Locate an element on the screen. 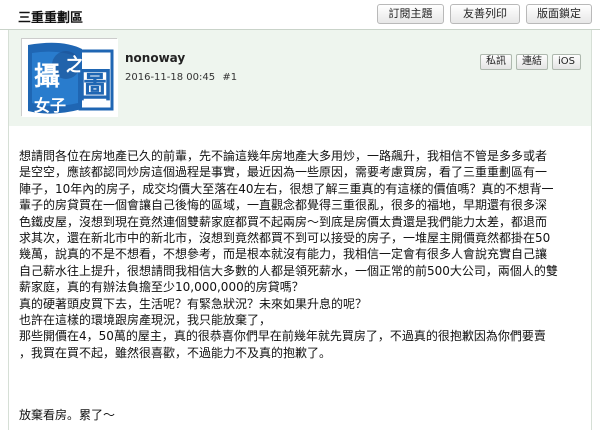 Image resolution: width=600 pixels, height=430 pixels. avatar-char-main: 攝 is located at coordinates (47, 77).